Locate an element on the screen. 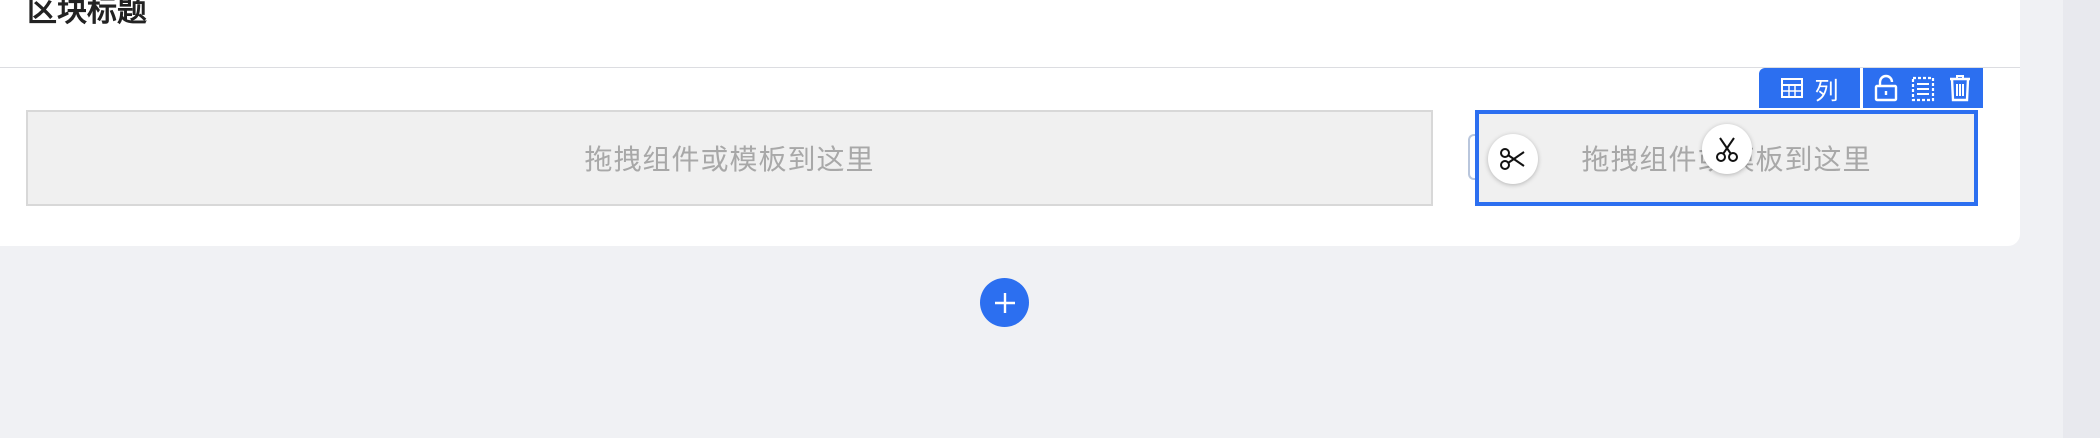 The width and height of the screenshot is (2100, 438). section-title: 区块标题 is located at coordinates (87, 15).